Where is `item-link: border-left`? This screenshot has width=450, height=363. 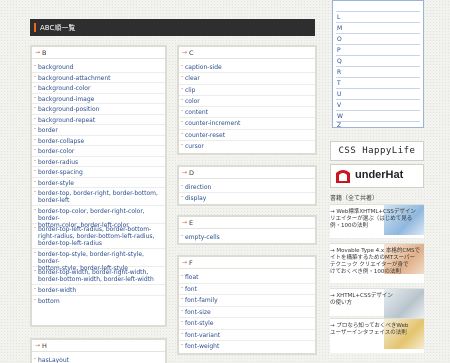 item-link: border-left is located at coordinates (53, 200).